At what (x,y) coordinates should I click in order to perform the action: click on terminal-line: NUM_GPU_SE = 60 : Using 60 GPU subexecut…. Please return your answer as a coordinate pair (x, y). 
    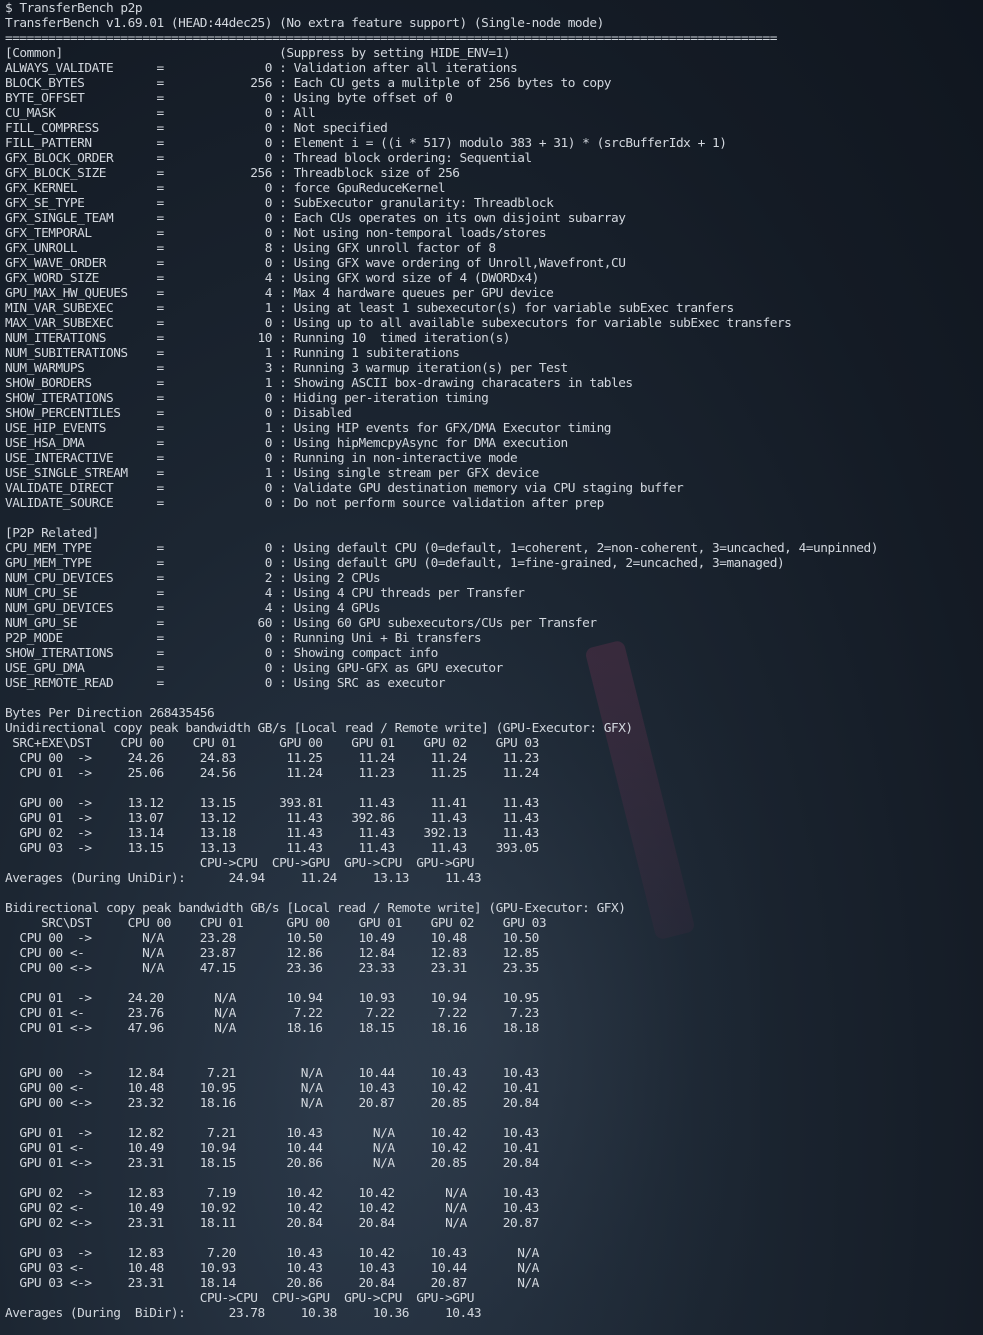
    Looking at the image, I should click on (301, 623).